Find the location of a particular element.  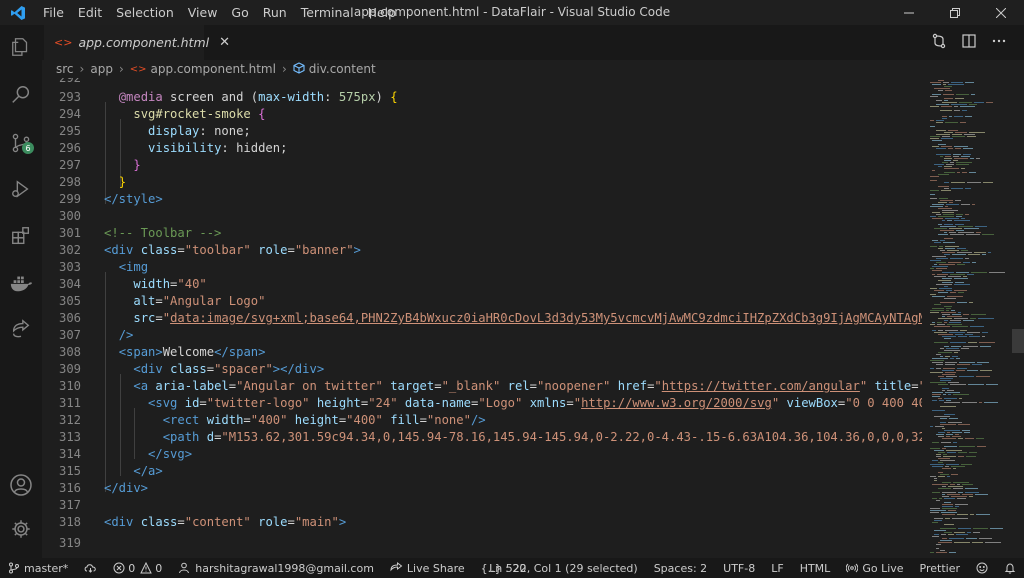

menu-terminal: Terminal is located at coordinates (327, 12).